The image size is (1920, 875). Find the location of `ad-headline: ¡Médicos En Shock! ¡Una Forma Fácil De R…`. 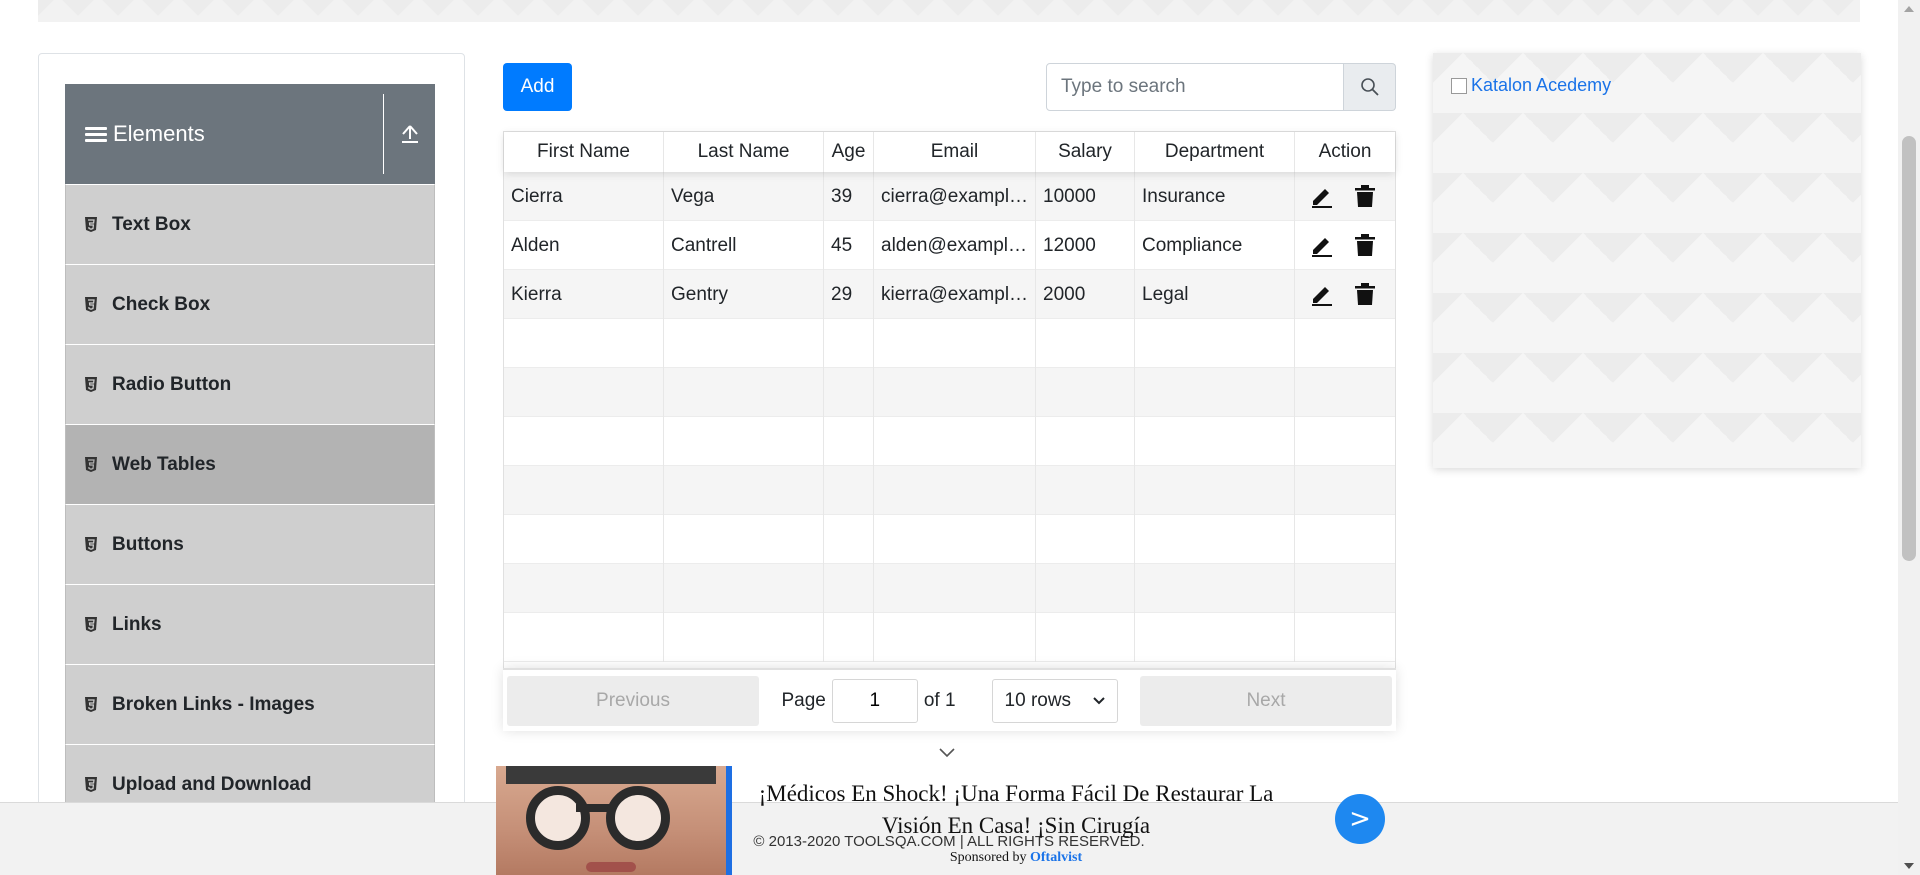

ad-headline: ¡Médicos En Shock! ¡Una Forma Fácil De R… is located at coordinates (1016, 810).